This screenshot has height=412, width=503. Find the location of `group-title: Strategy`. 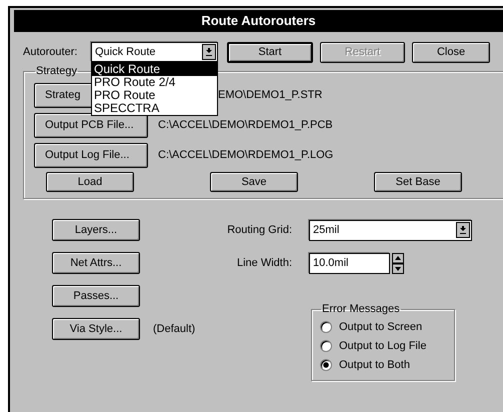

group-title: Strategy is located at coordinates (56, 71).